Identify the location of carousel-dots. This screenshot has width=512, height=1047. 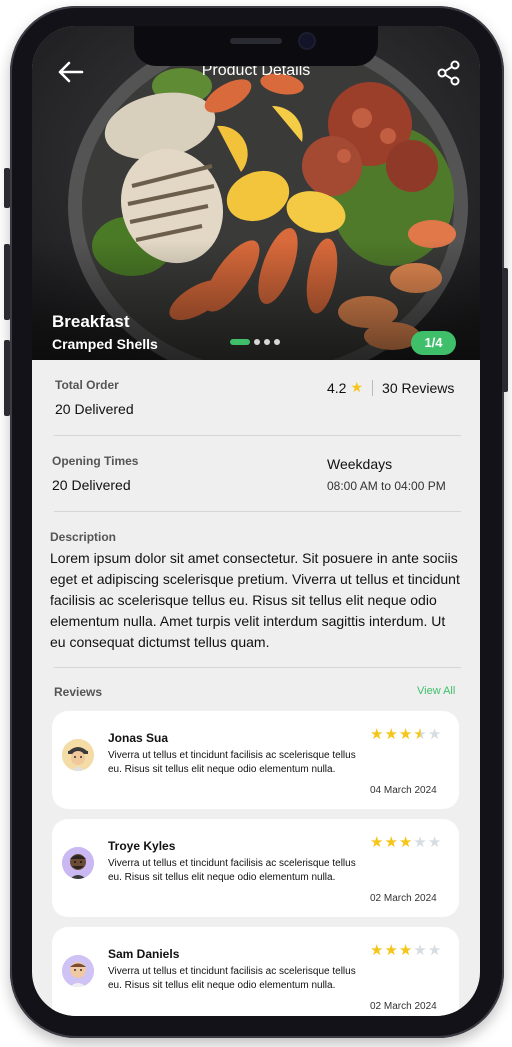
(255, 342).